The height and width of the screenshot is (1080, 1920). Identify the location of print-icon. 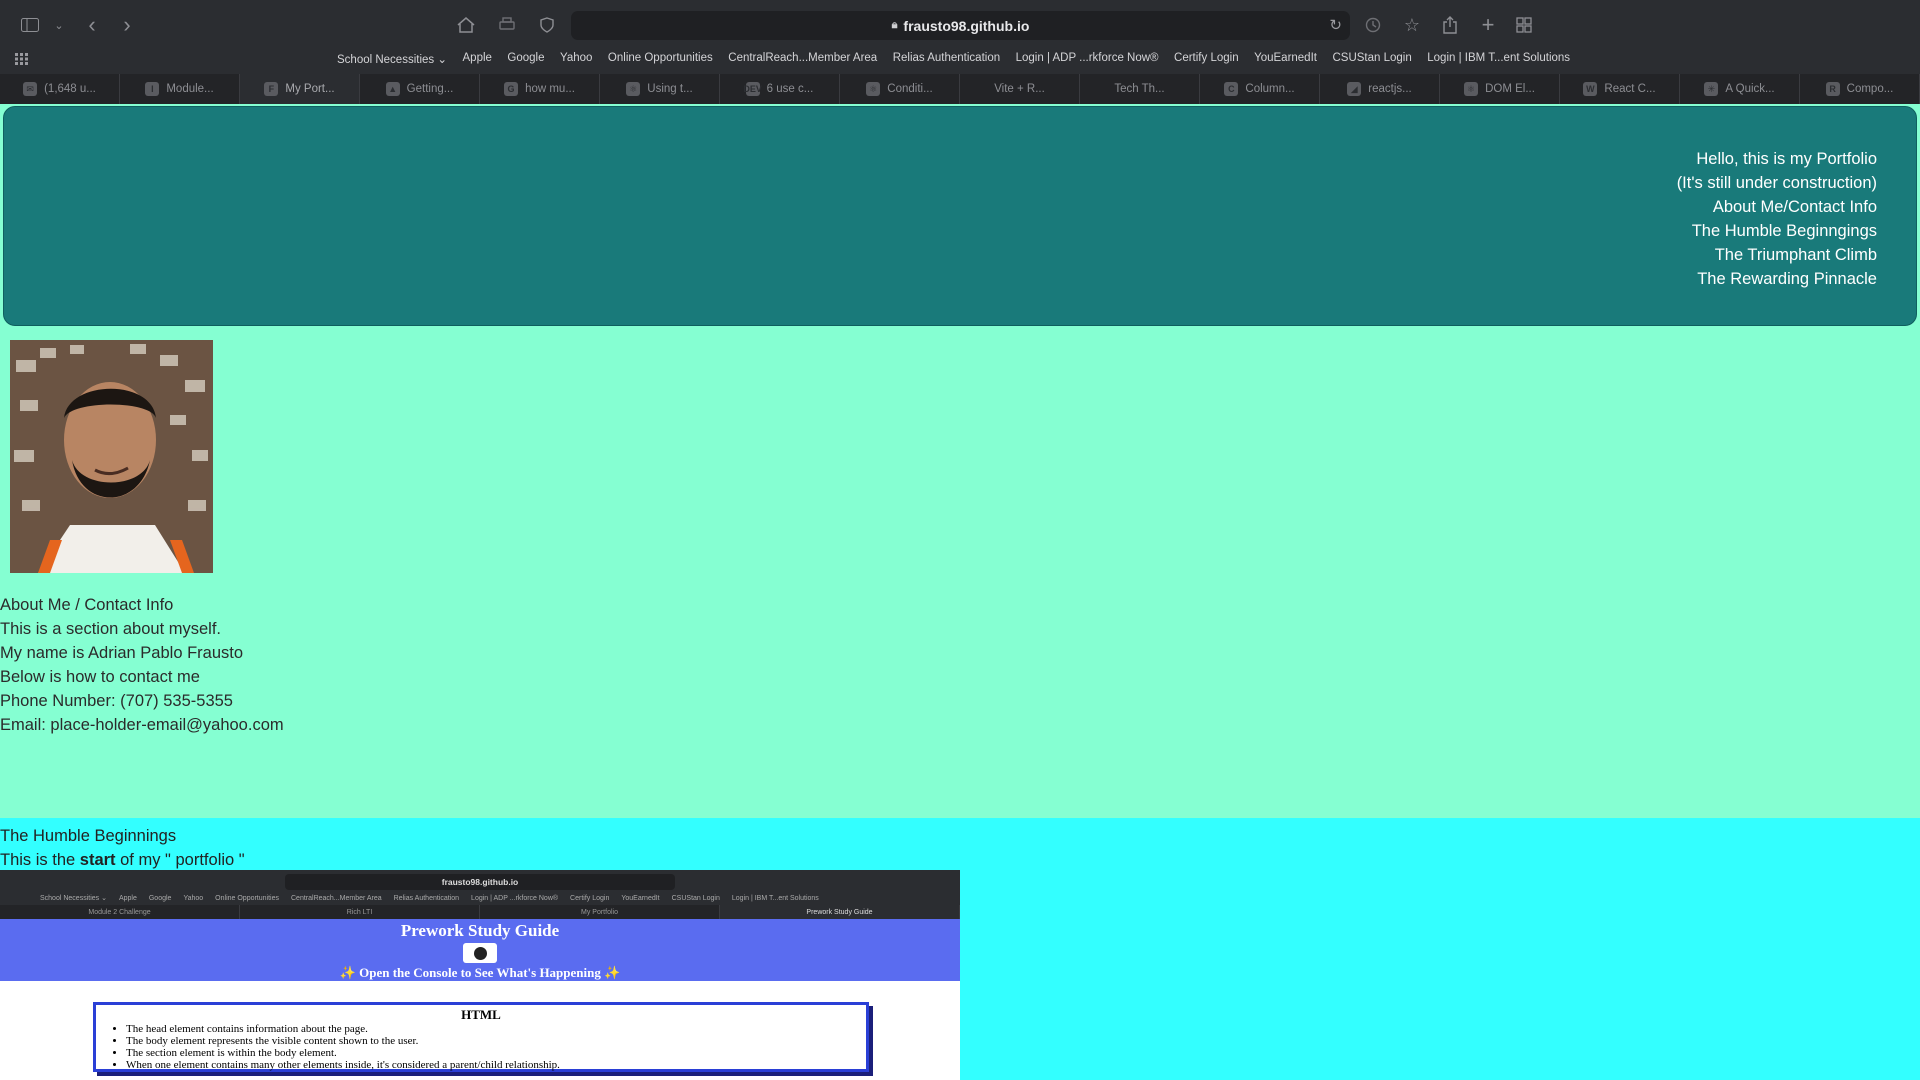
(507, 25).